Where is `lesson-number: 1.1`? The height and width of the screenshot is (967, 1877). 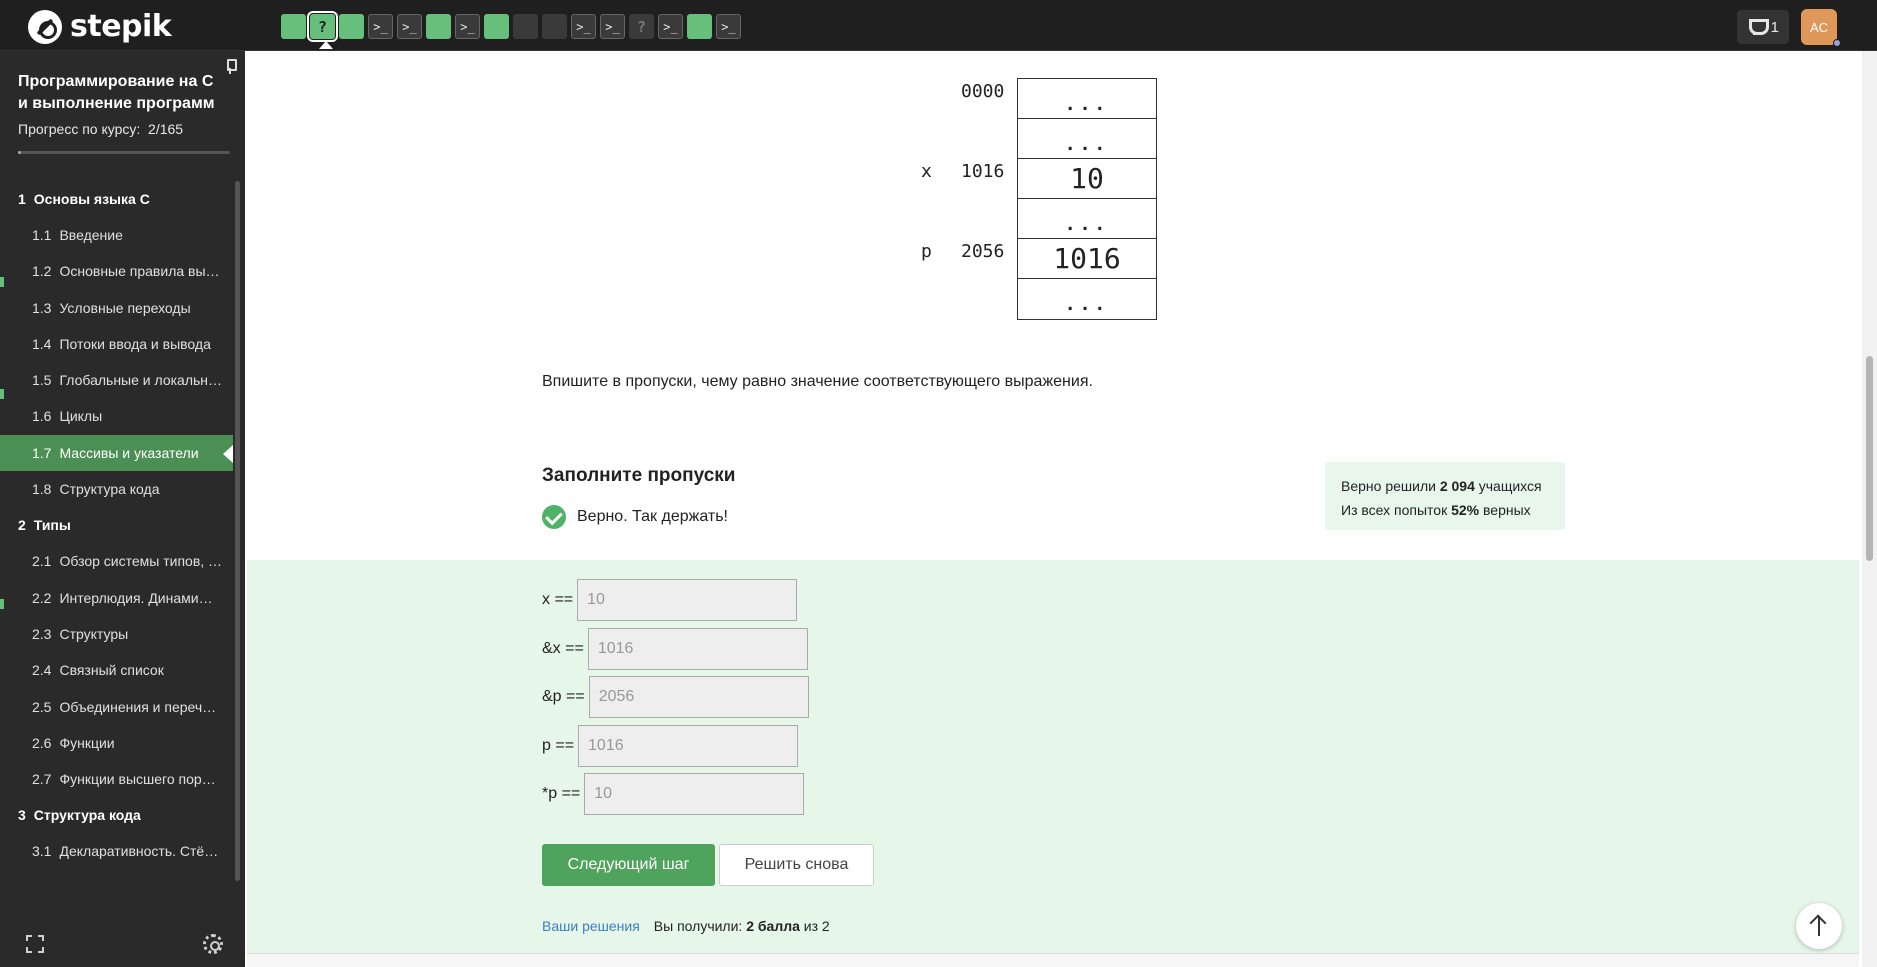 lesson-number: 1.1 is located at coordinates (42, 235).